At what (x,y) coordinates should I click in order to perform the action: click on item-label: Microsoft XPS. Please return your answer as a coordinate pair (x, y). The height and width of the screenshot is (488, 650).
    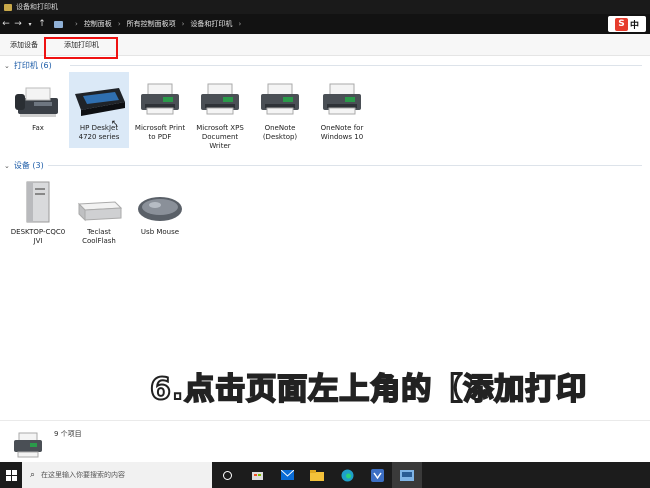
    Looking at the image, I should click on (220, 128).